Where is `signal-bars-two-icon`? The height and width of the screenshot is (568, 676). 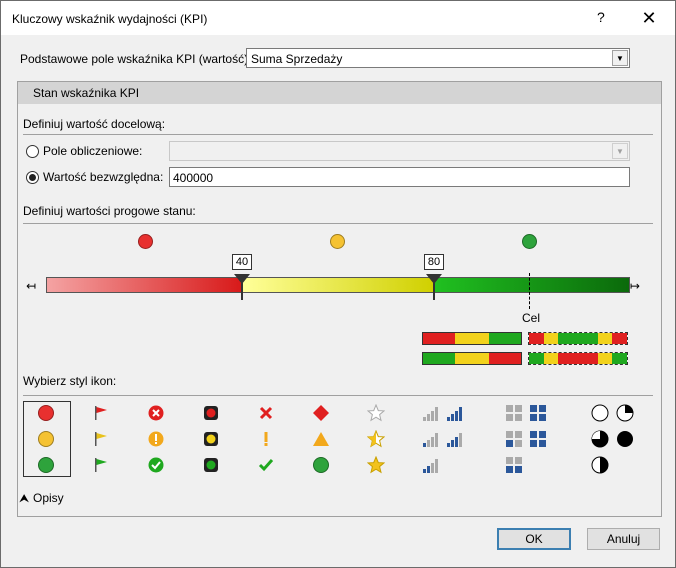 signal-bars-two-icon is located at coordinates (431, 465).